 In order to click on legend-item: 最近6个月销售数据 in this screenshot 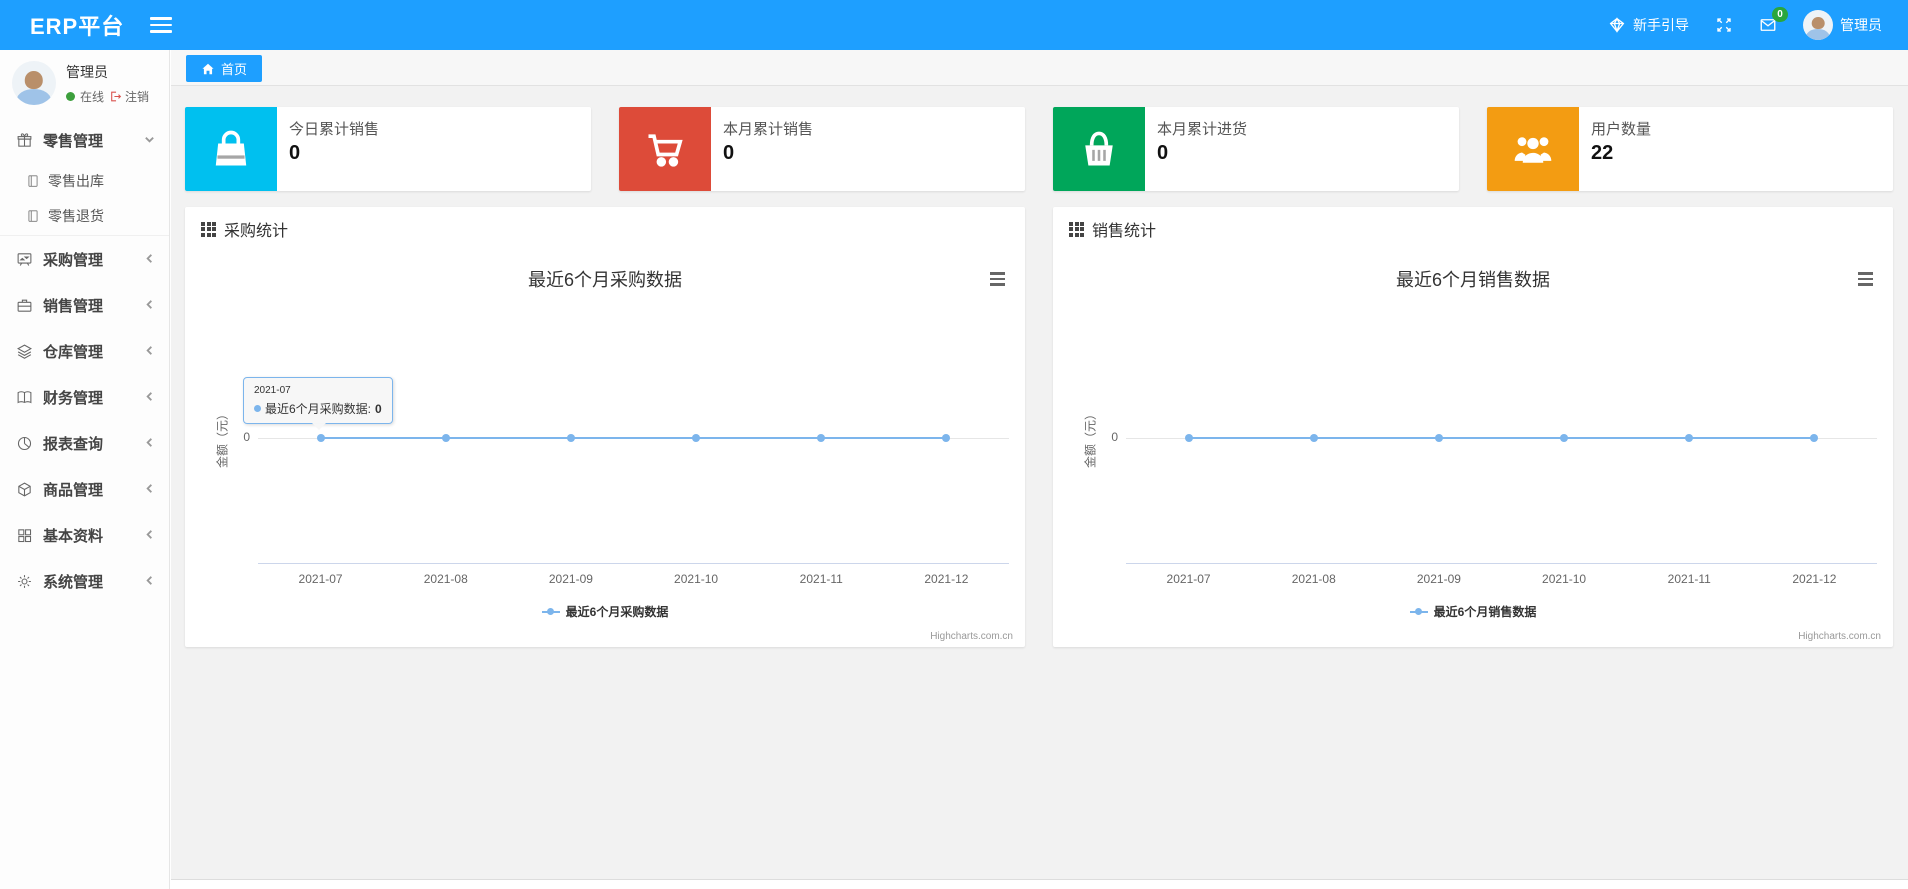, I will do `click(1473, 611)`.